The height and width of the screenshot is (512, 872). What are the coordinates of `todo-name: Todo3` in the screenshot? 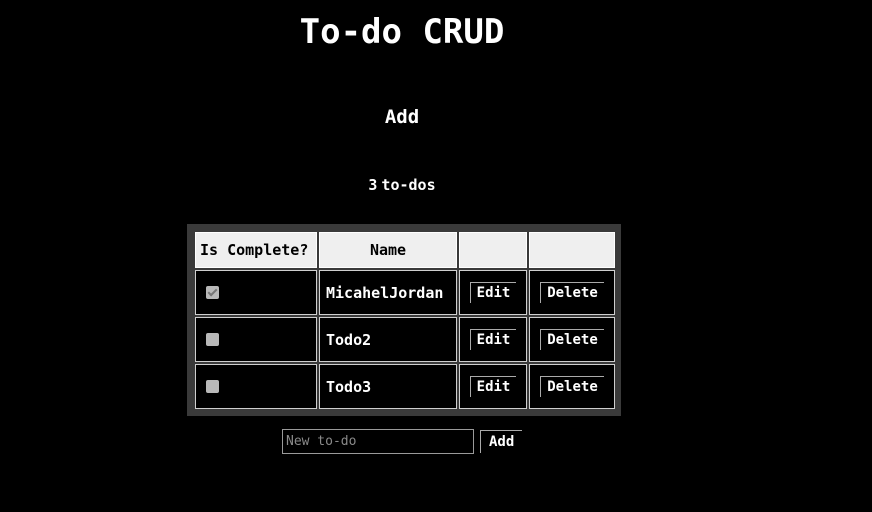 It's located at (388, 386).